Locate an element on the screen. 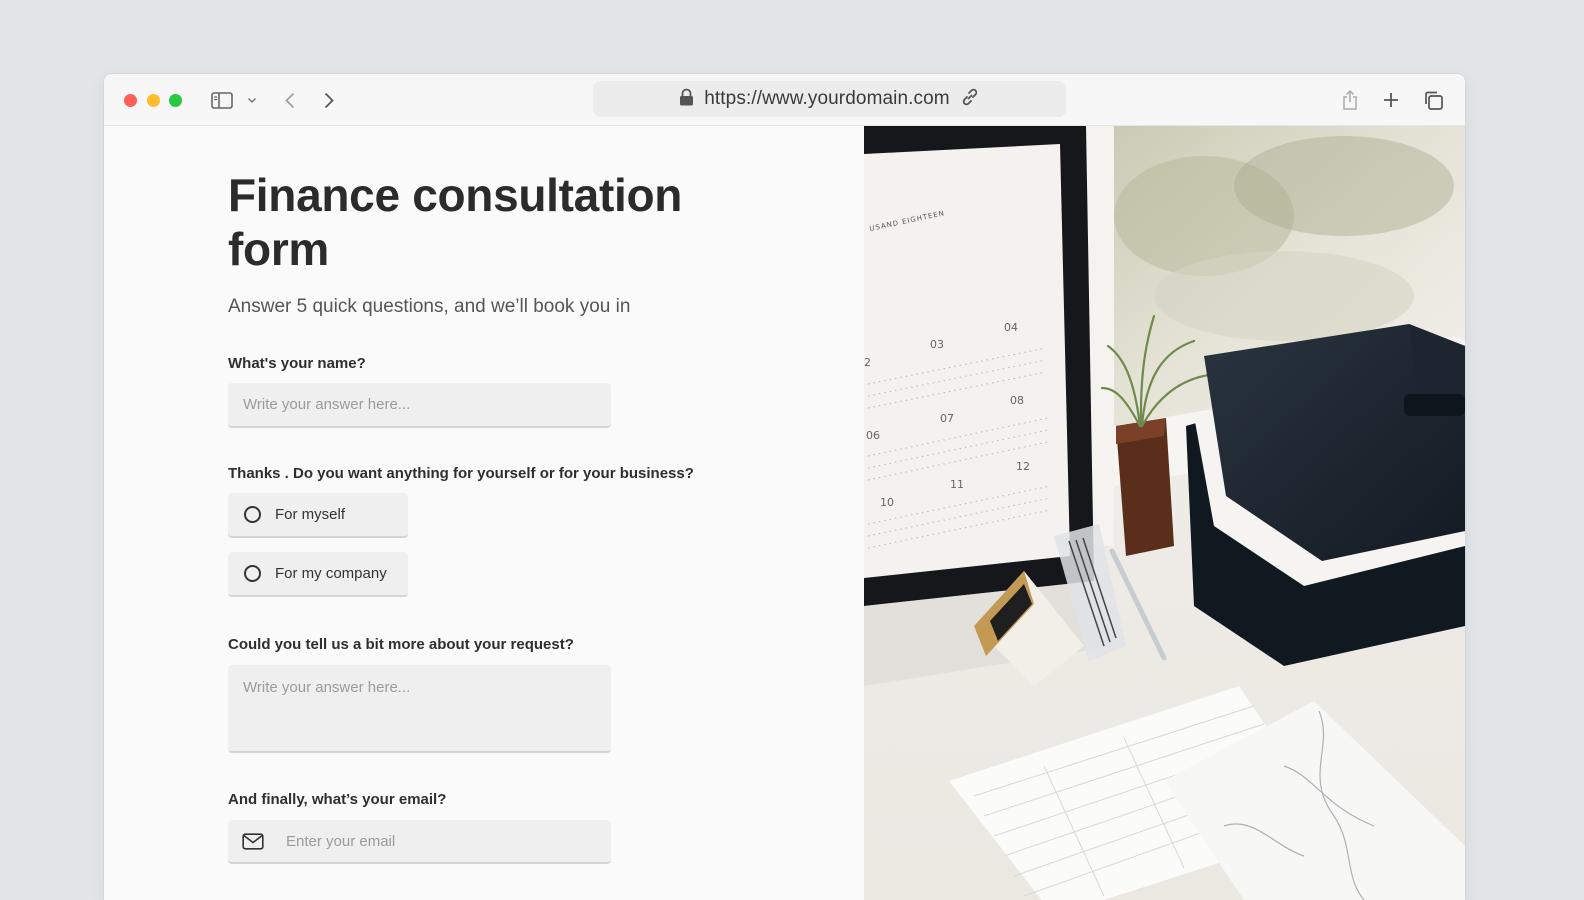 The width and height of the screenshot is (1584, 900). option-for-myself: For myself is located at coordinates (318, 515).